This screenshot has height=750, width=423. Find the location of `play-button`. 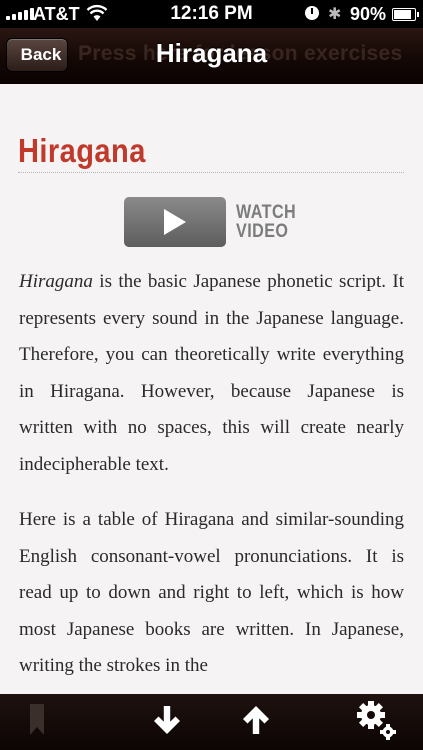

play-button is located at coordinates (175, 222).